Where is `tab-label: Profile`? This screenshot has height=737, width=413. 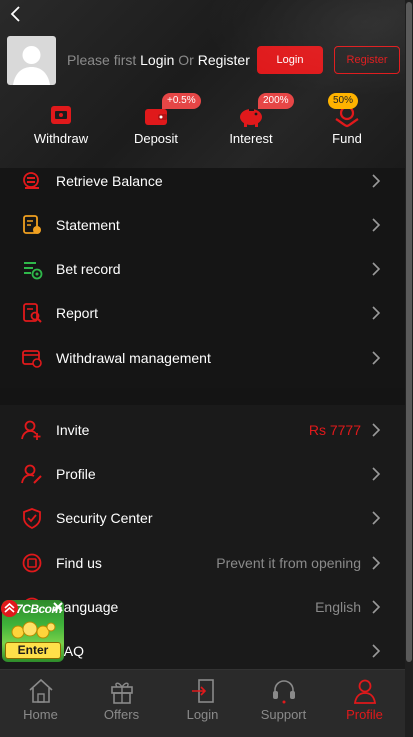 tab-label: Profile is located at coordinates (364, 714).